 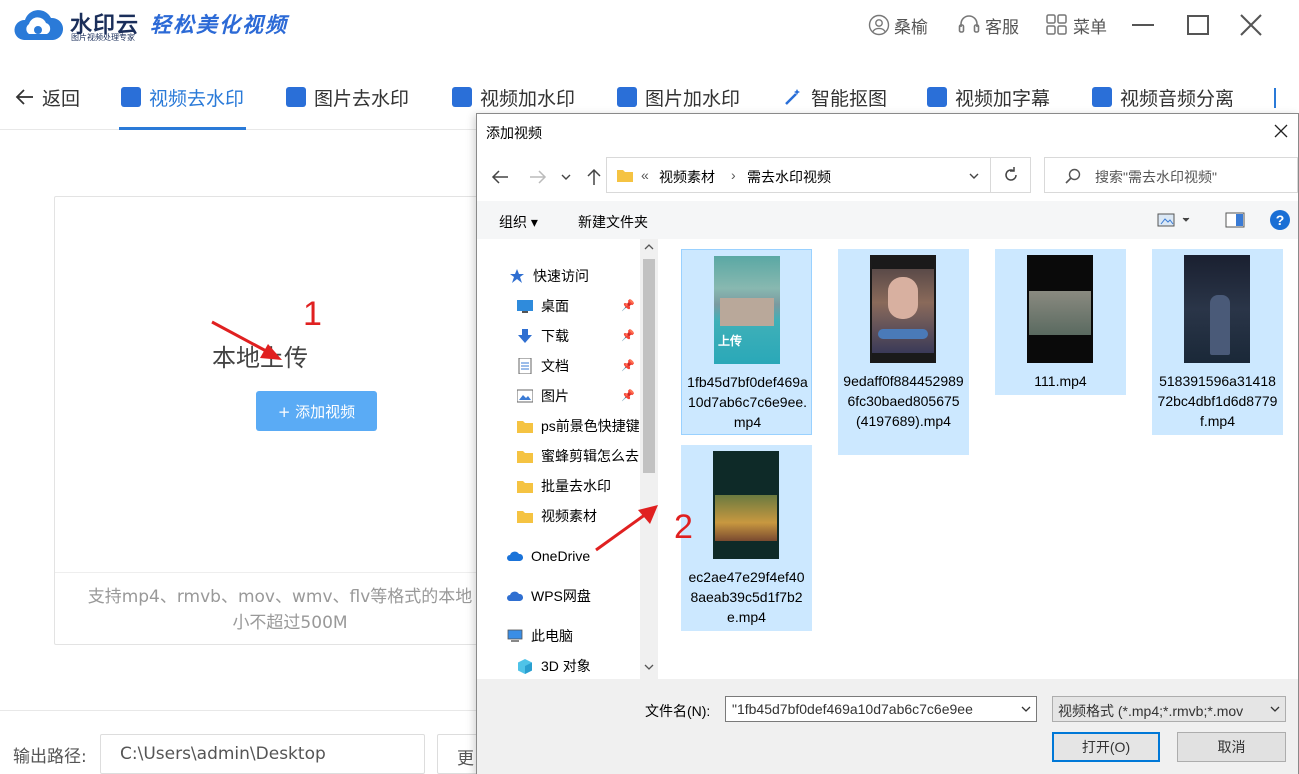 What do you see at coordinates (262, 754) in the screenshot?
I see `output-path-field: C:\Users\admin\Desktop` at bounding box center [262, 754].